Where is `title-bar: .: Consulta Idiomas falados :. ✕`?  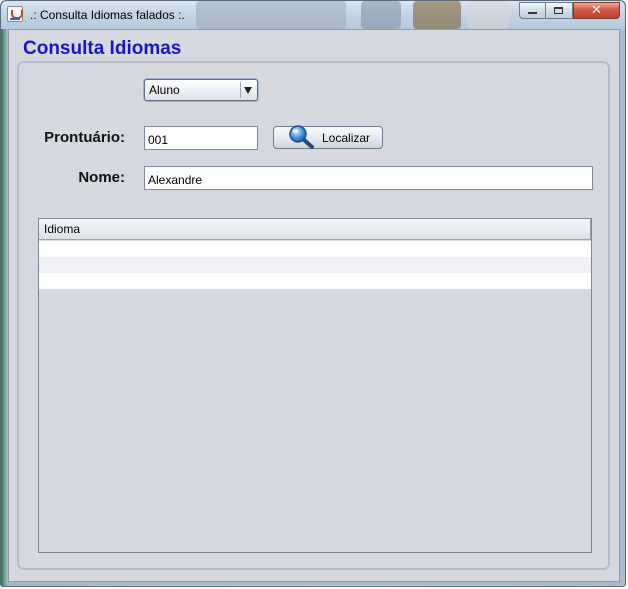 title-bar: .: Consulta Idiomas falados :. ✕ is located at coordinates (313, 15).